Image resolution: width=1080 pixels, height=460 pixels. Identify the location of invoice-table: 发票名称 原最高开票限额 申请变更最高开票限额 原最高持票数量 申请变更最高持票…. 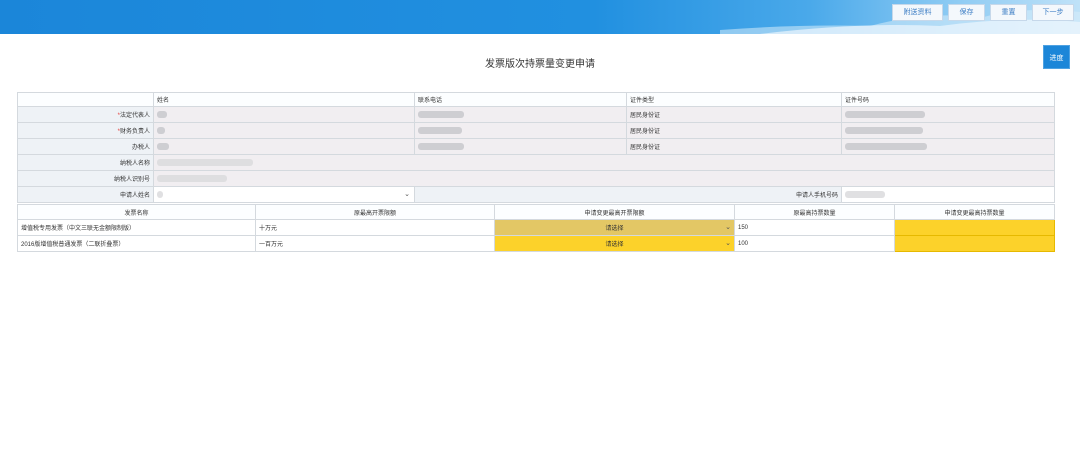
(536, 228).